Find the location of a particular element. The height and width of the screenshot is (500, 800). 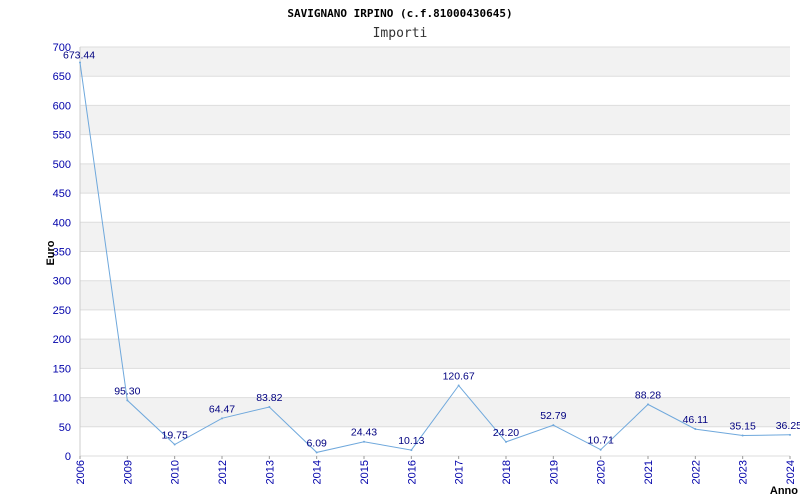

x-tick-label: 2019 is located at coordinates (554, 472).